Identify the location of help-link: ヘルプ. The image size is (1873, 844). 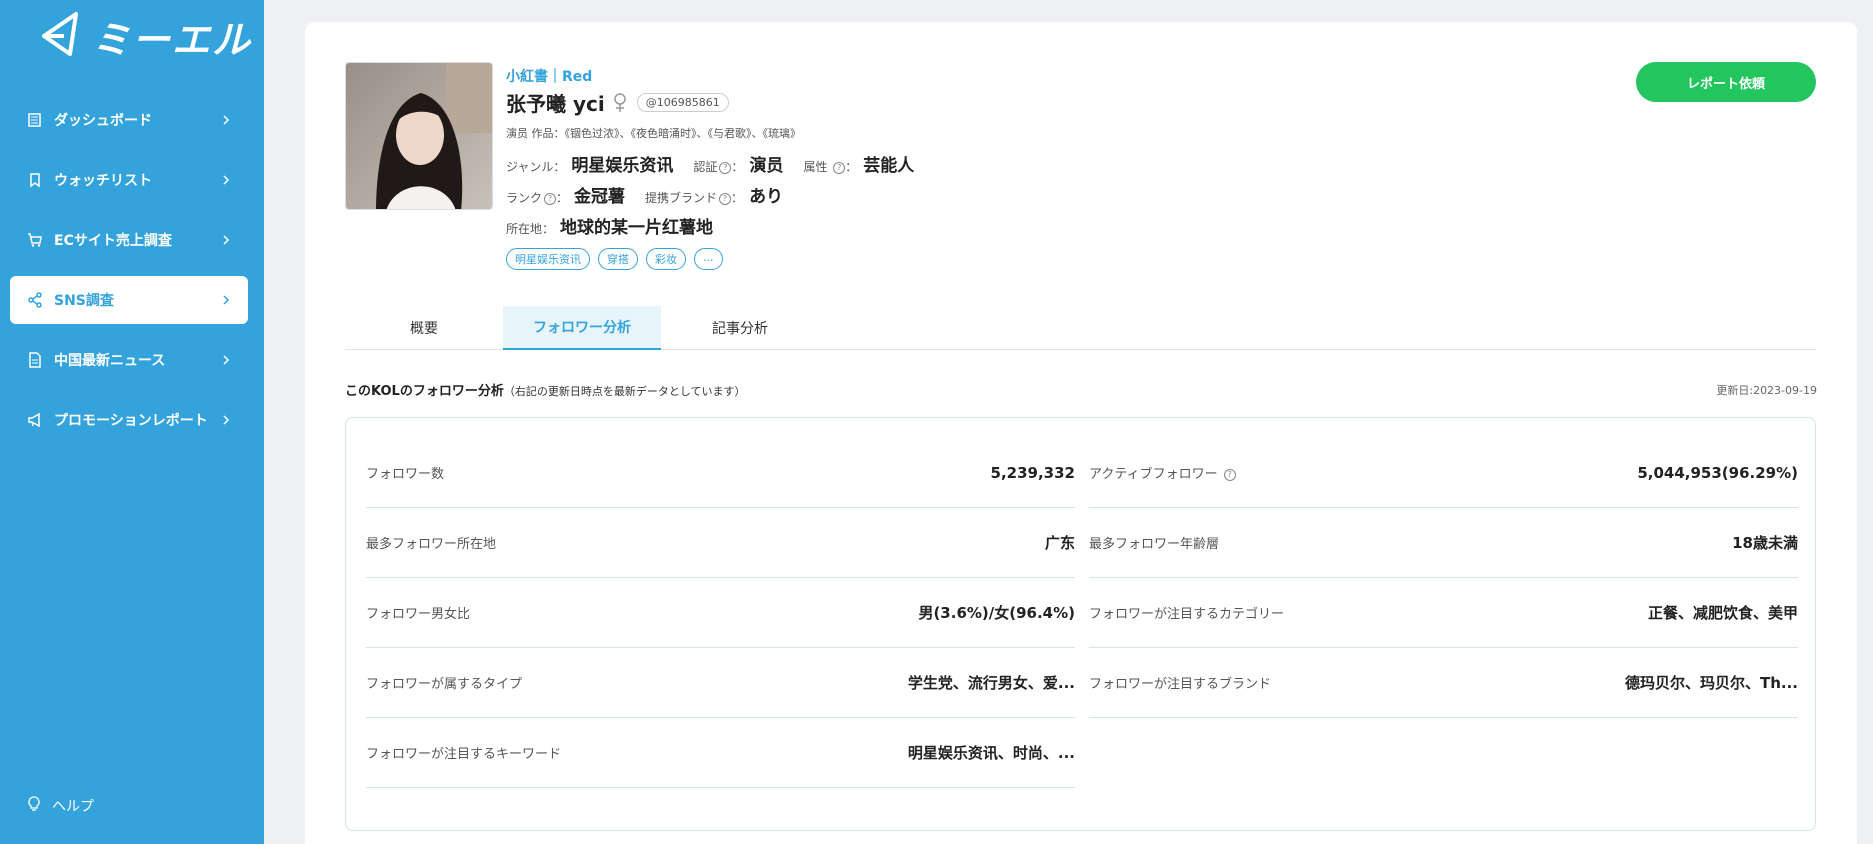
(60, 806).